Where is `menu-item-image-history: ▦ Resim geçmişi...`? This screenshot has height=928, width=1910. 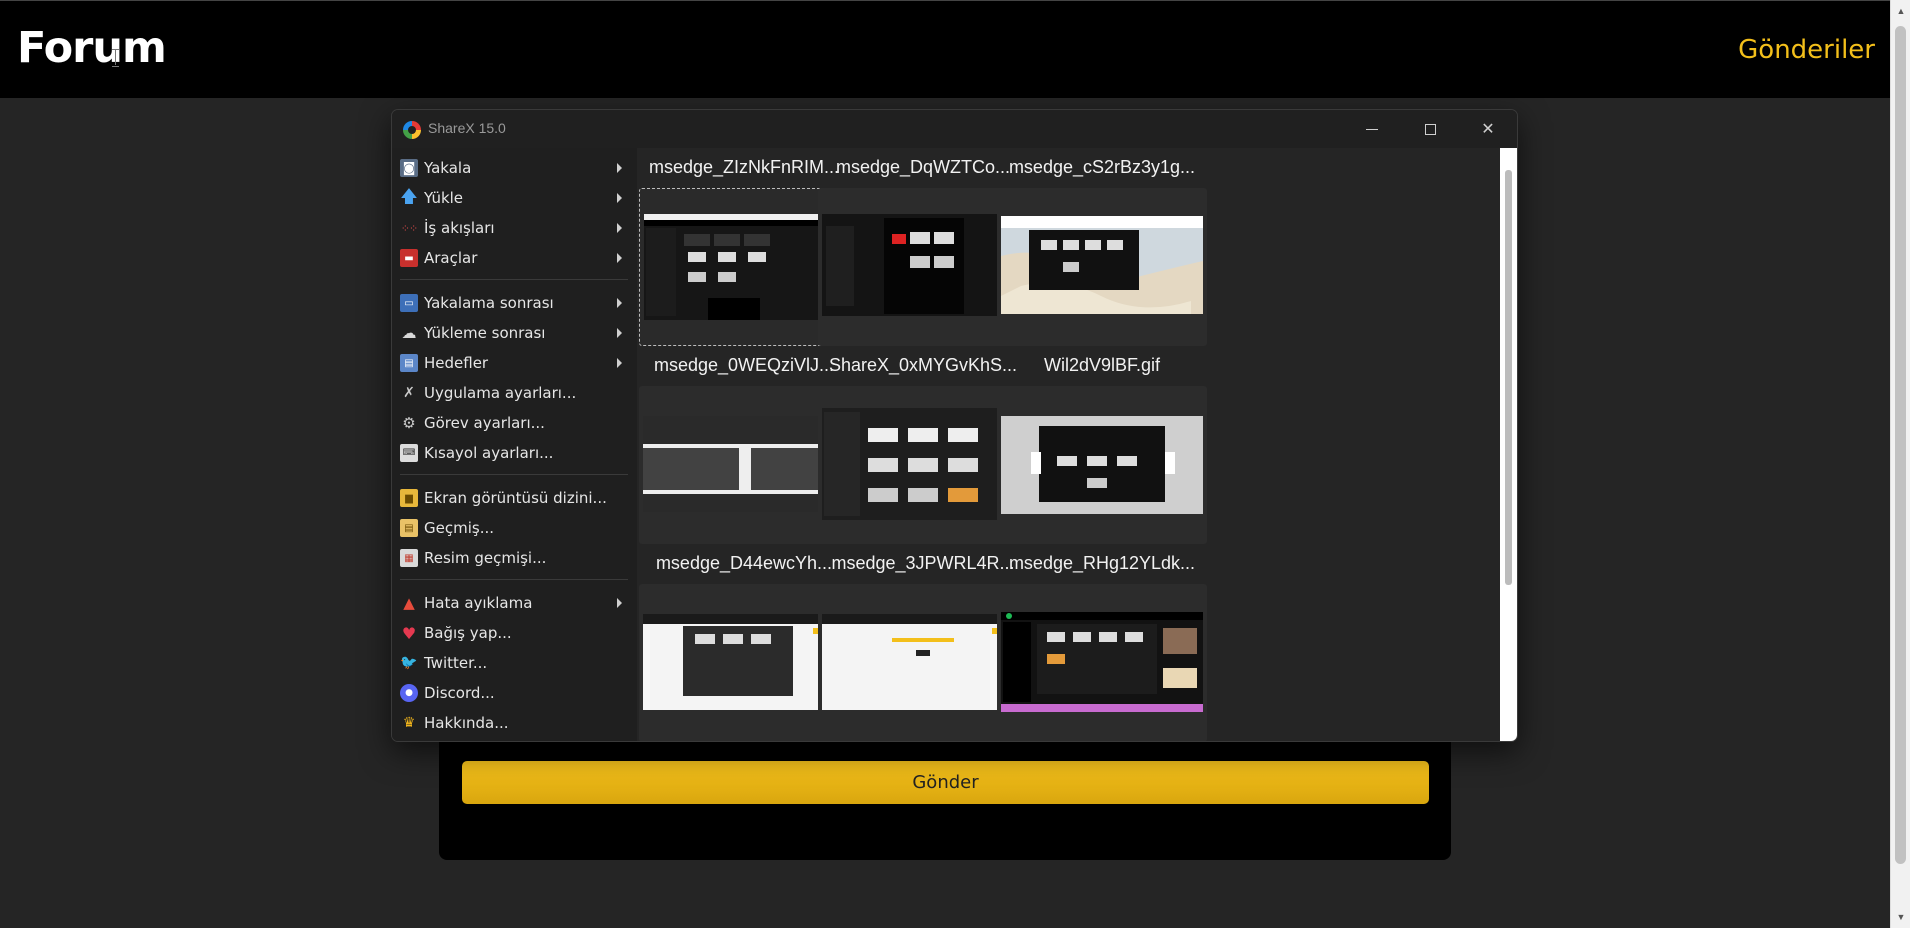 menu-item-image-history: ▦ Resim geçmişi... is located at coordinates (514, 558).